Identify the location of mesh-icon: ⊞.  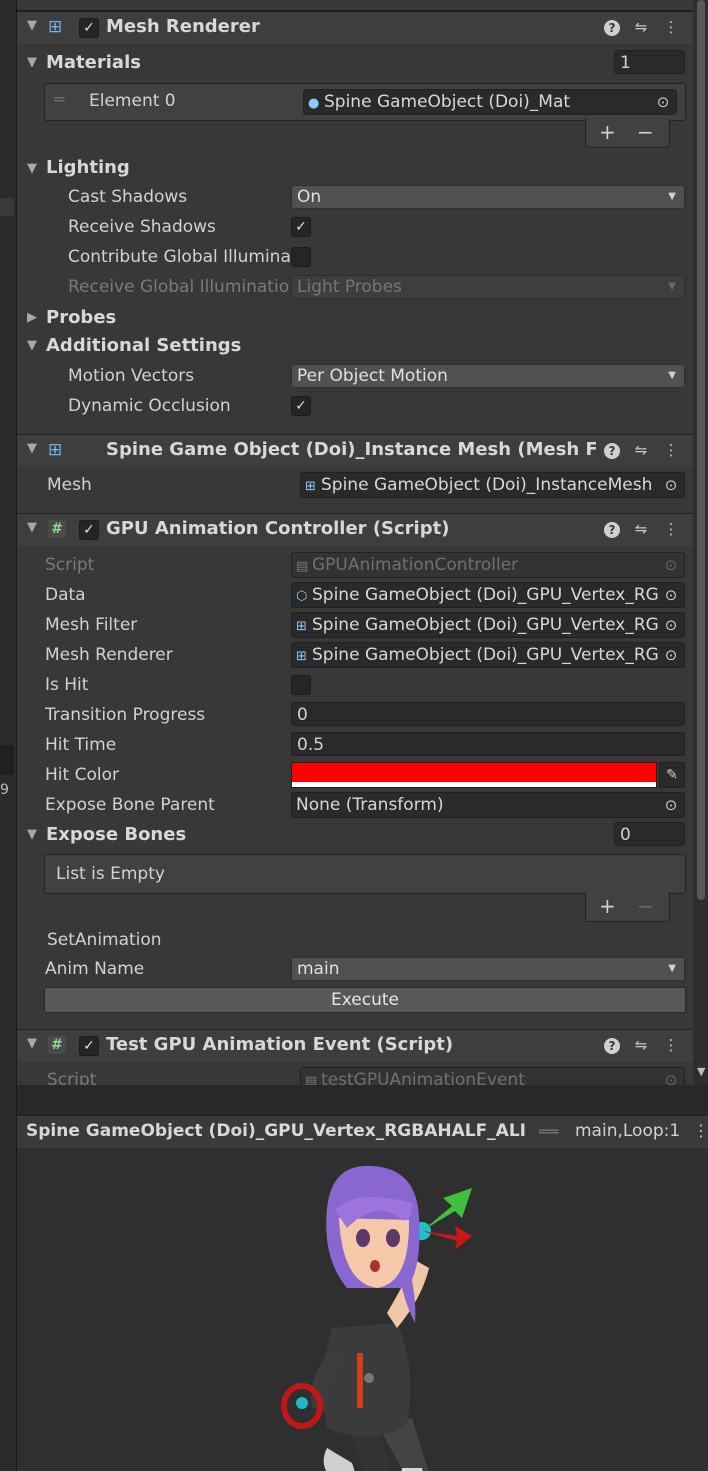
(310, 486).